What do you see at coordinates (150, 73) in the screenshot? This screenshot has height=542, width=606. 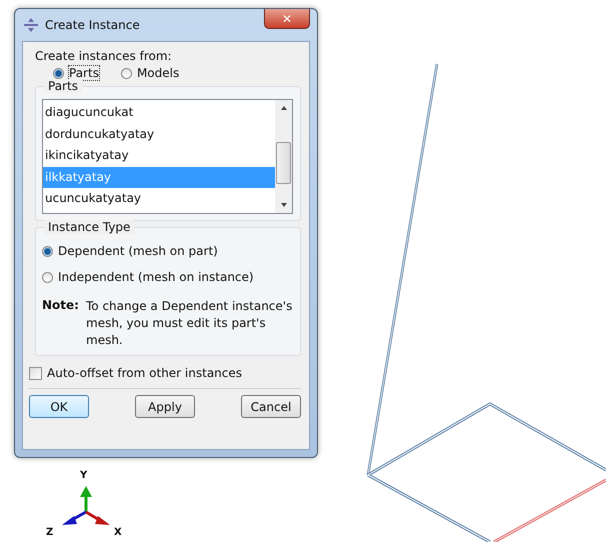 I see `source-radio: Models` at bounding box center [150, 73].